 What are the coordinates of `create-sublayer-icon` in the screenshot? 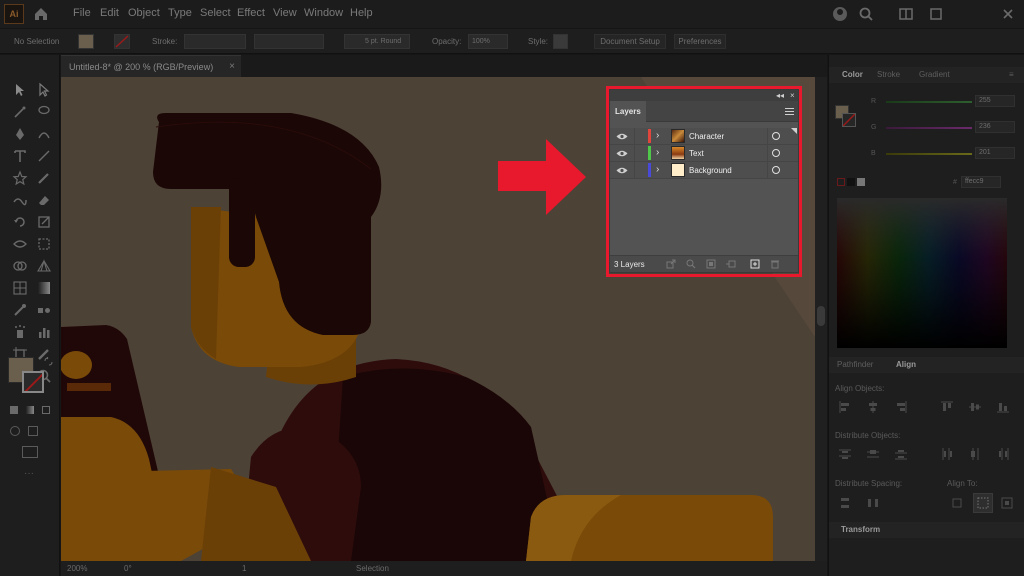 It's located at (731, 264).